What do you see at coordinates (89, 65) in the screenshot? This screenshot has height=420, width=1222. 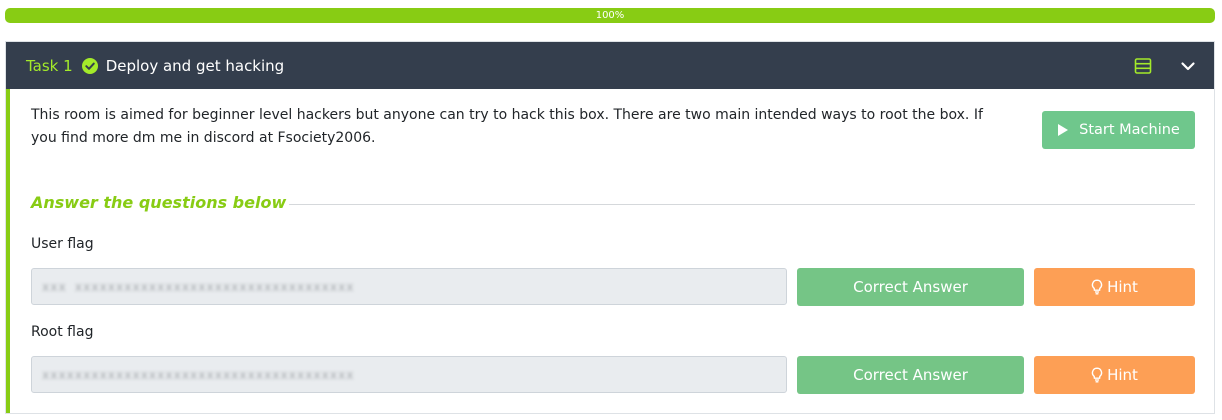 I see `check-circle-icon` at bounding box center [89, 65].